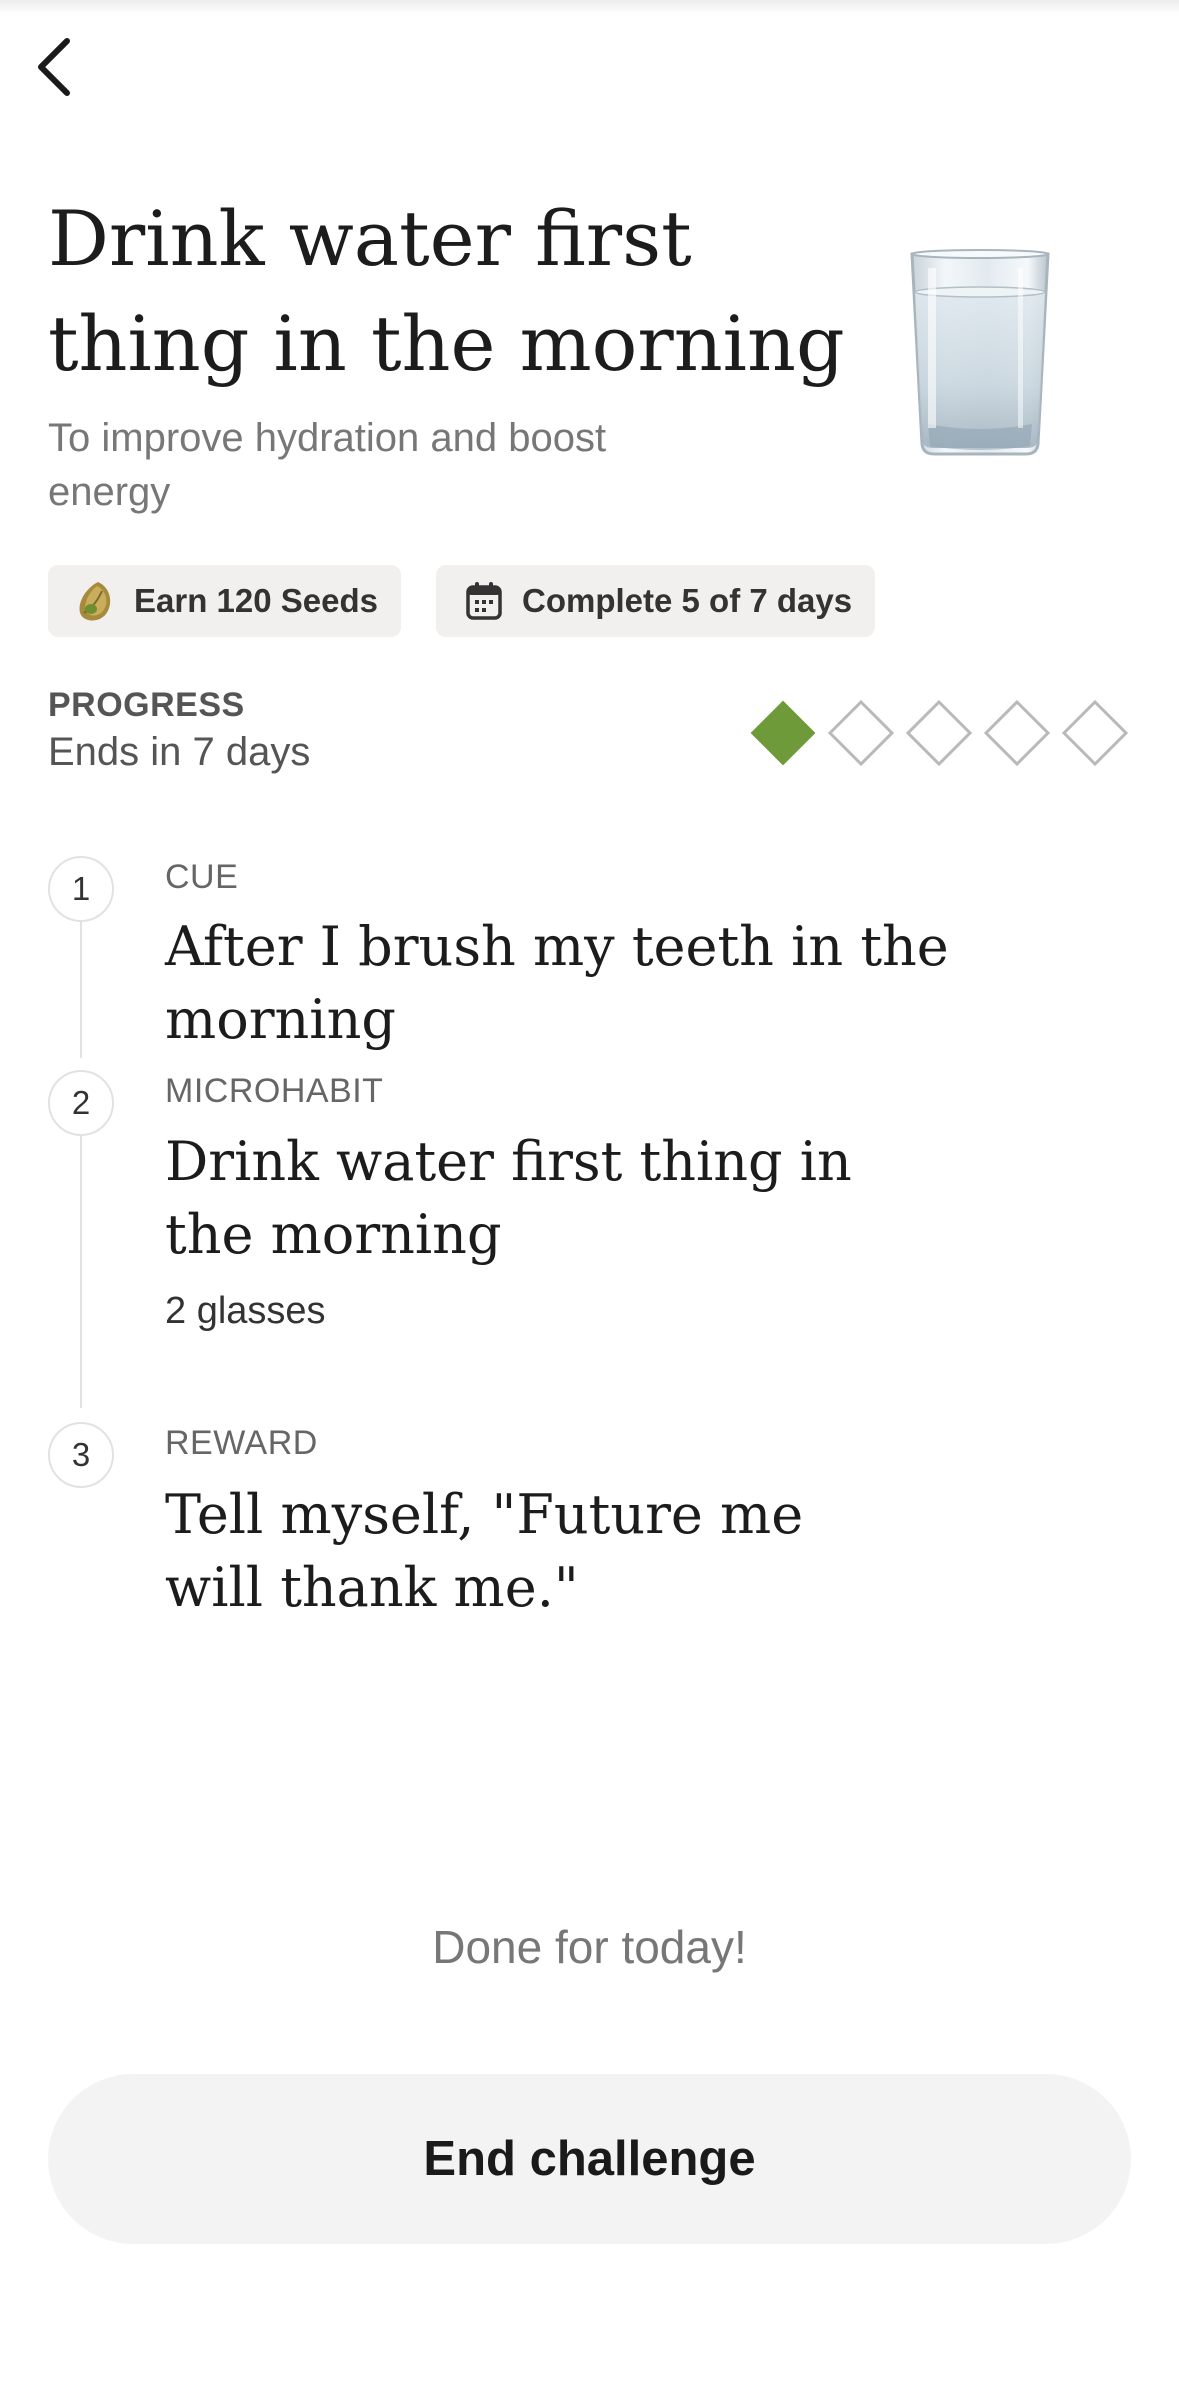 The image size is (1179, 2396). What do you see at coordinates (256, 600) in the screenshot?
I see `seeds-chip-label: Earn 120 Seeds` at bounding box center [256, 600].